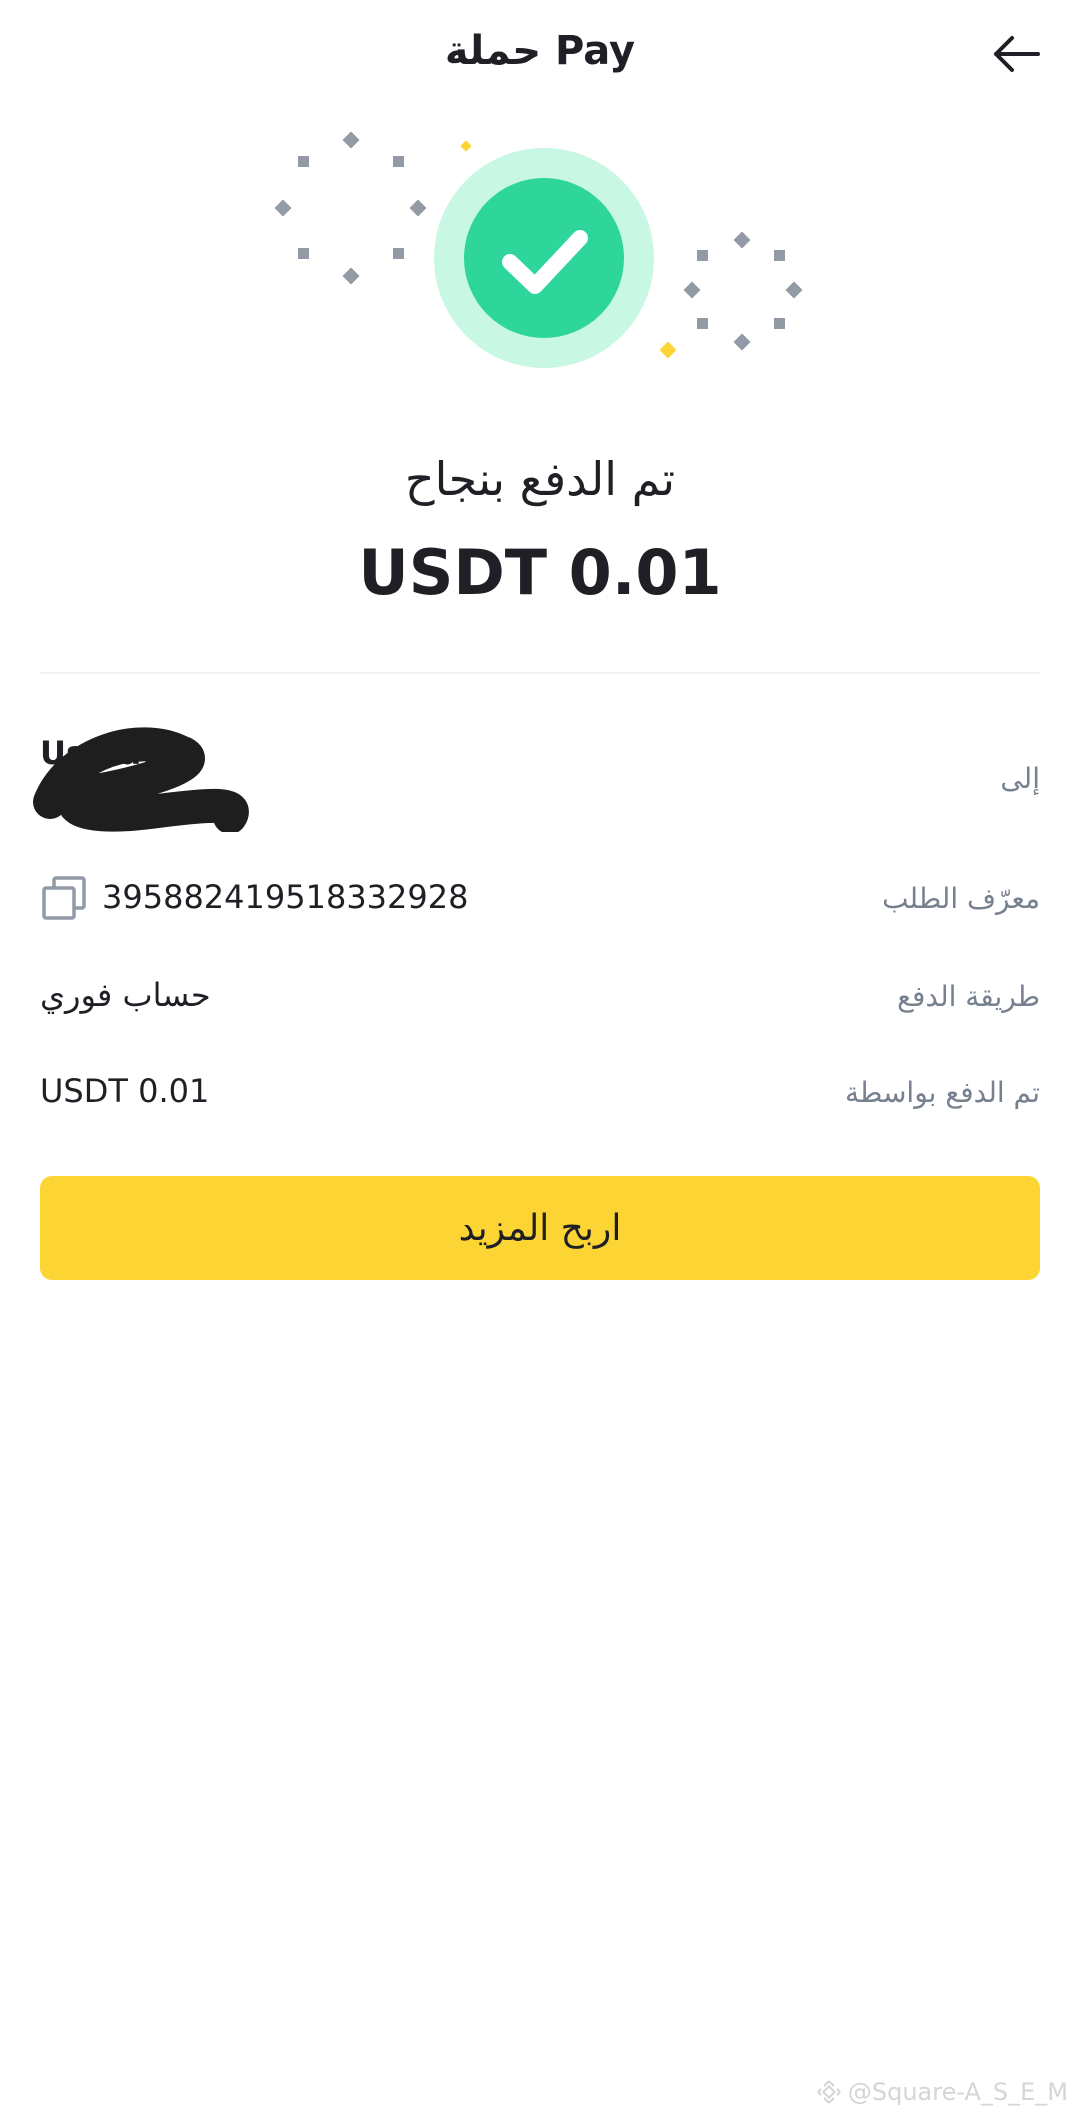 Image resolution: width=1080 pixels, height=2119 pixels. What do you see at coordinates (961, 898) in the screenshot?
I see `order-id-label: معرّف الطلب` at bounding box center [961, 898].